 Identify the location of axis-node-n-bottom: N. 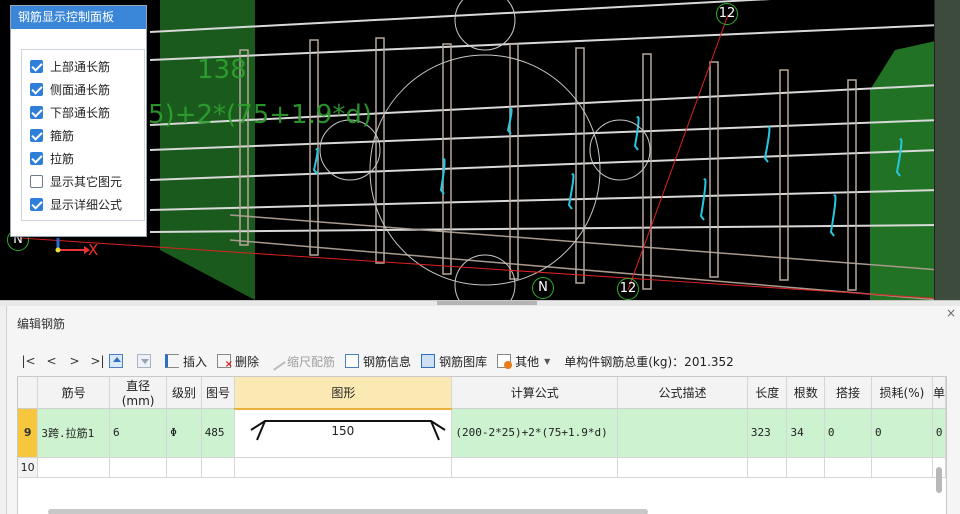
(543, 288).